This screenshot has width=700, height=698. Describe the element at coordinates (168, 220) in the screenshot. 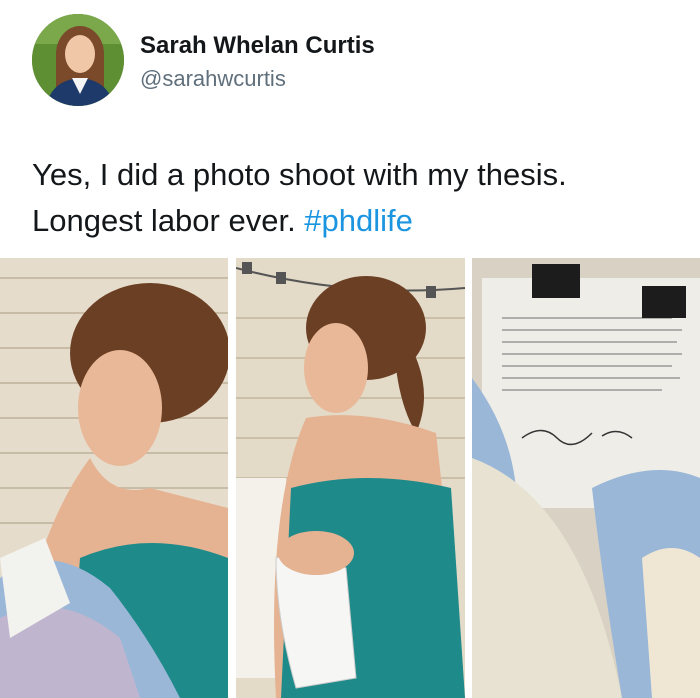

I see `tweet-text-plain: Longest labor ever.` at that location.